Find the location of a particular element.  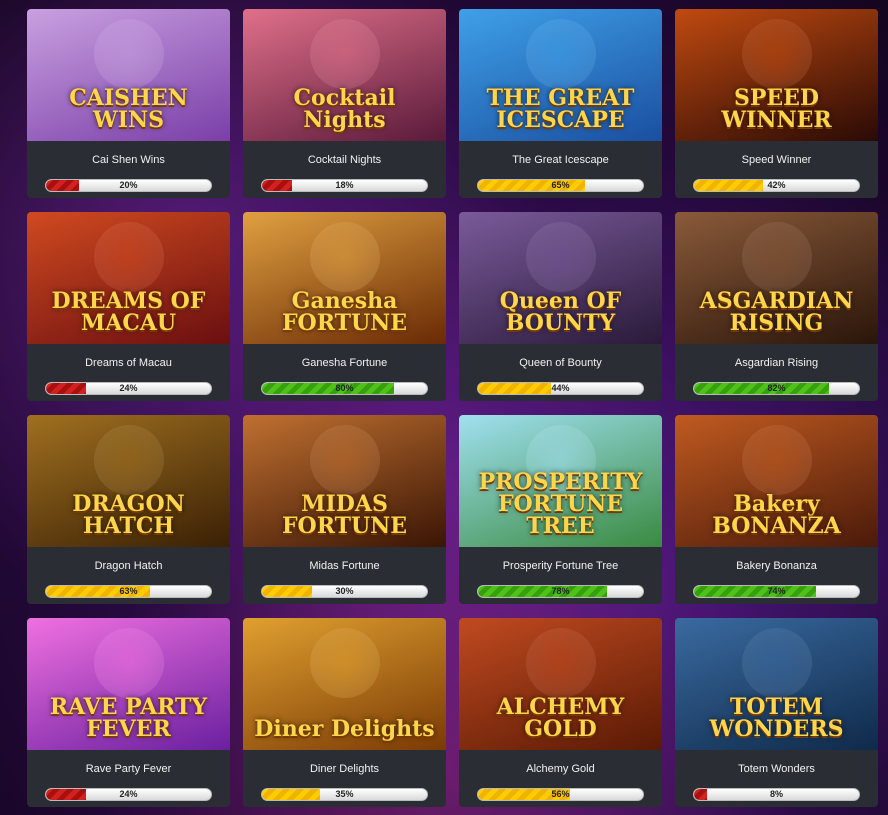

game-card: DRAGON HATCH Dragon Hatch 63% is located at coordinates (128, 509).